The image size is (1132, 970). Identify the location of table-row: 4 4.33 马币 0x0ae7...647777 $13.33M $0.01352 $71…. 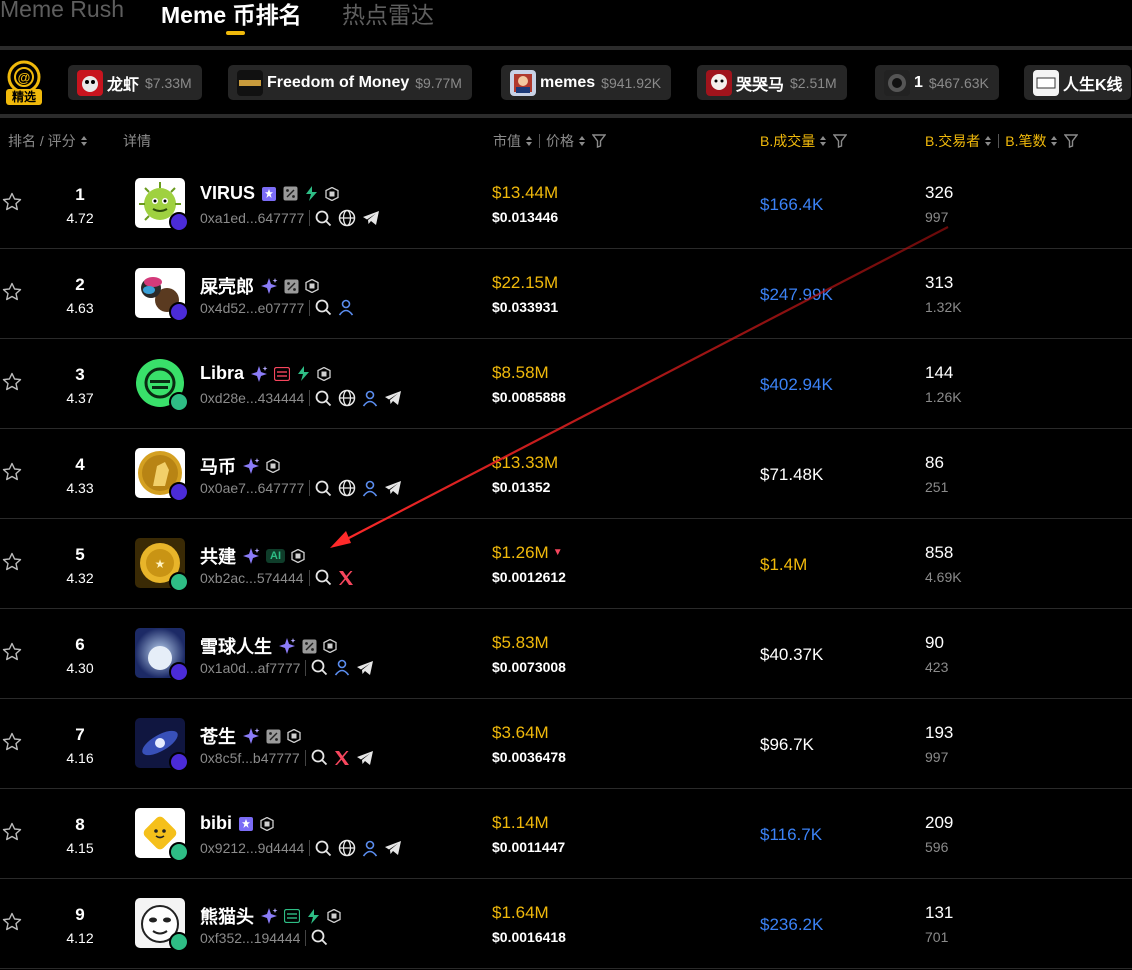
(566, 473).